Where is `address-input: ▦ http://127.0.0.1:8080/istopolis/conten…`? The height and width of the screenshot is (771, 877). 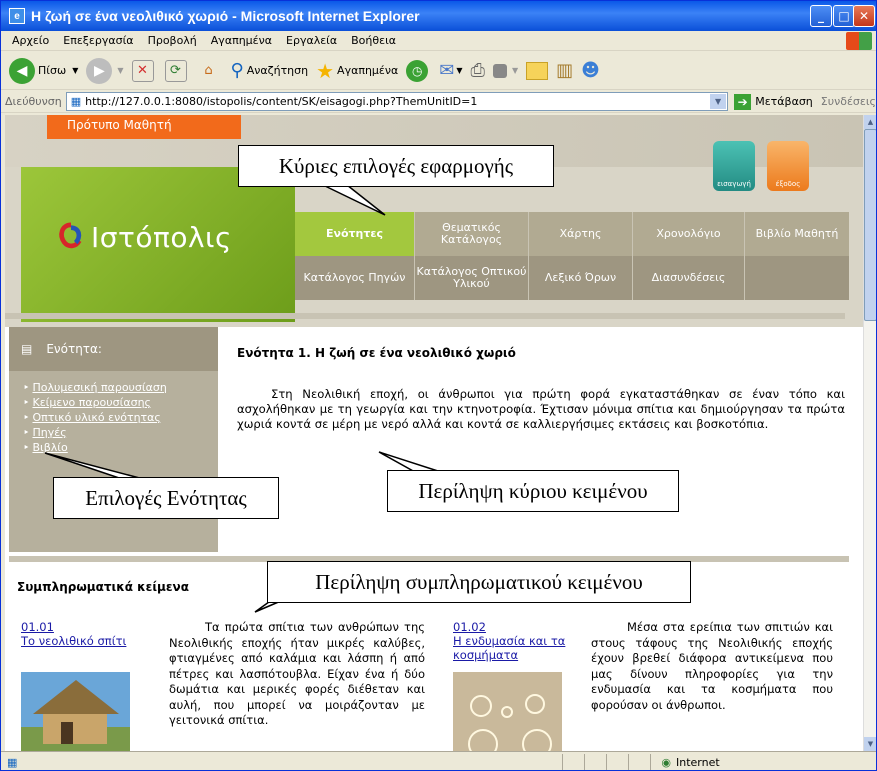 address-input: ▦ http://127.0.0.1:8080/istopolis/conten… is located at coordinates (397, 101).